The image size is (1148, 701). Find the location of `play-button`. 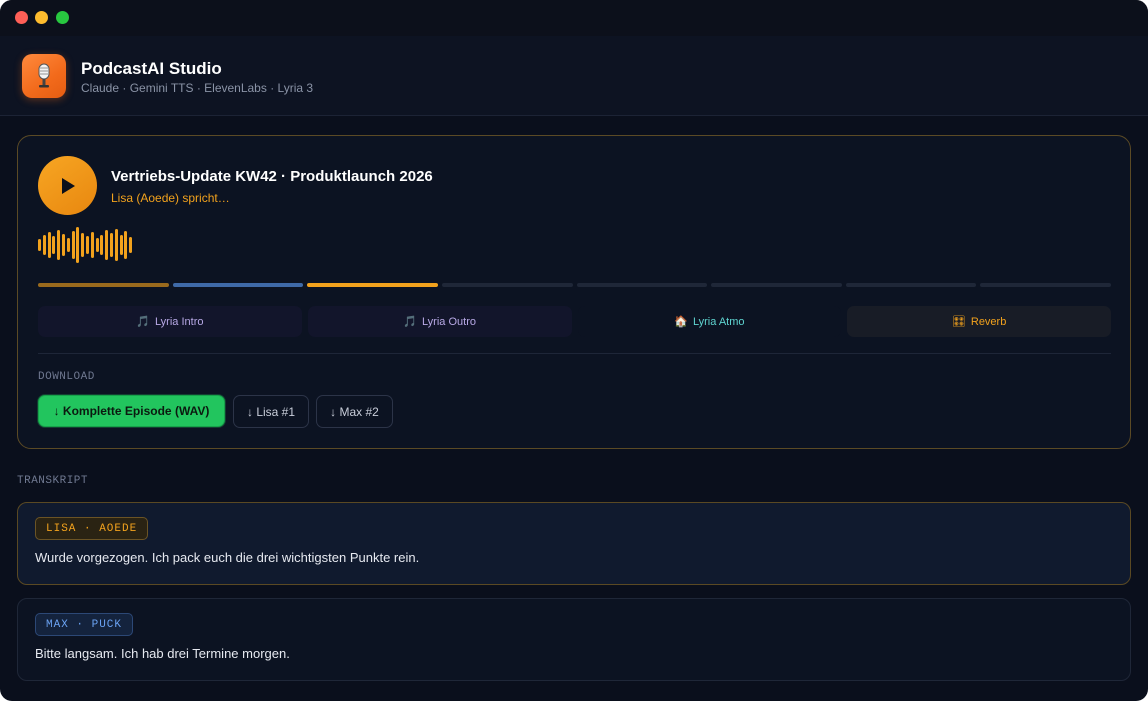

play-button is located at coordinates (67, 185).